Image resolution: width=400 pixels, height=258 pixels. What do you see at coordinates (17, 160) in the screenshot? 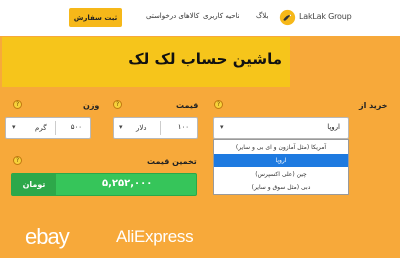
I see `estimate-help-icon: ?` at bounding box center [17, 160].